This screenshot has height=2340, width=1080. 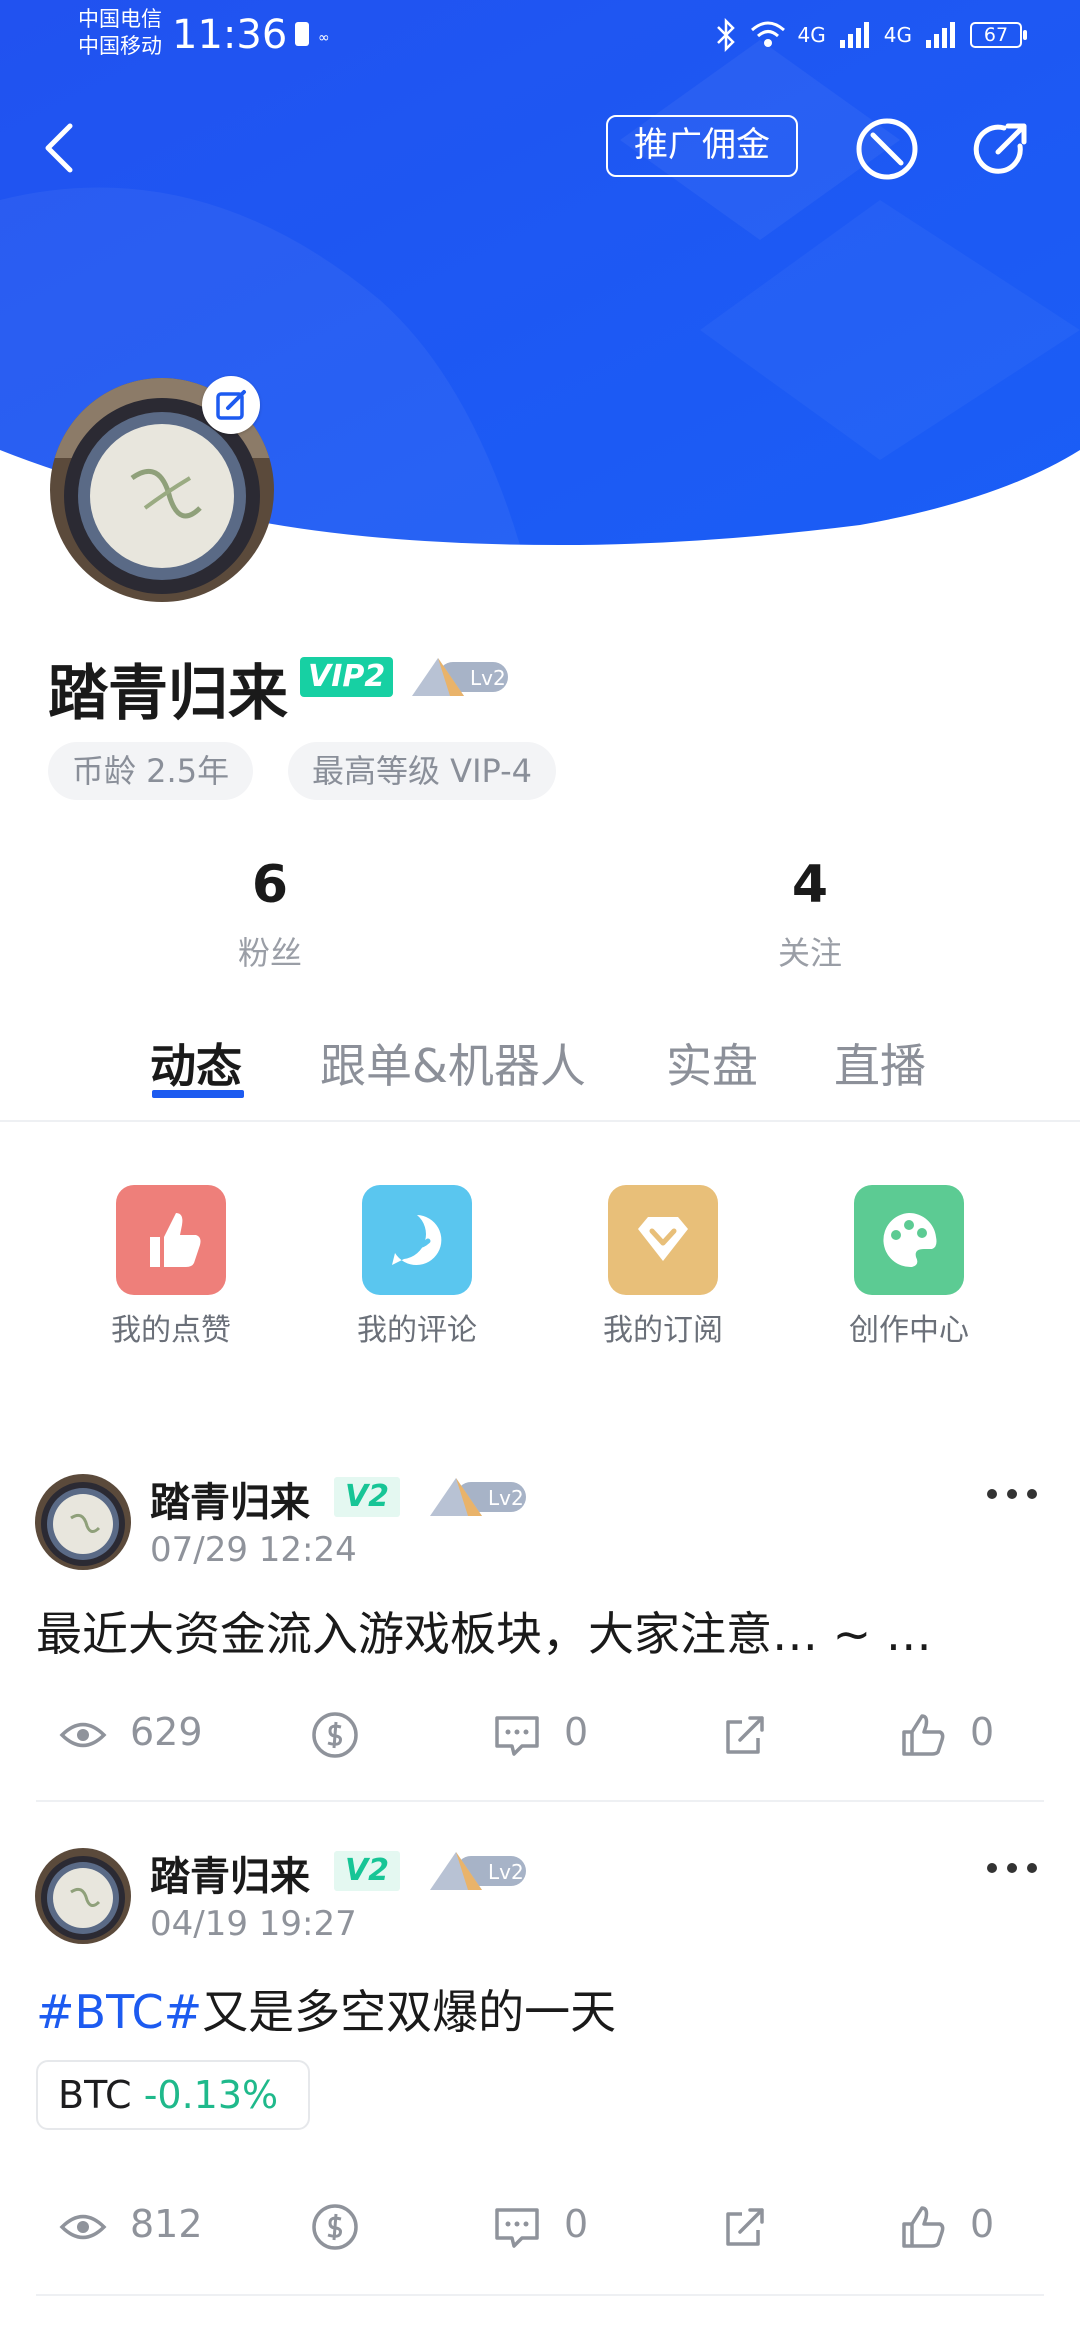 What do you see at coordinates (151, 771) in the screenshot?
I see `coin-age-chip: 币龄 2.5年` at bounding box center [151, 771].